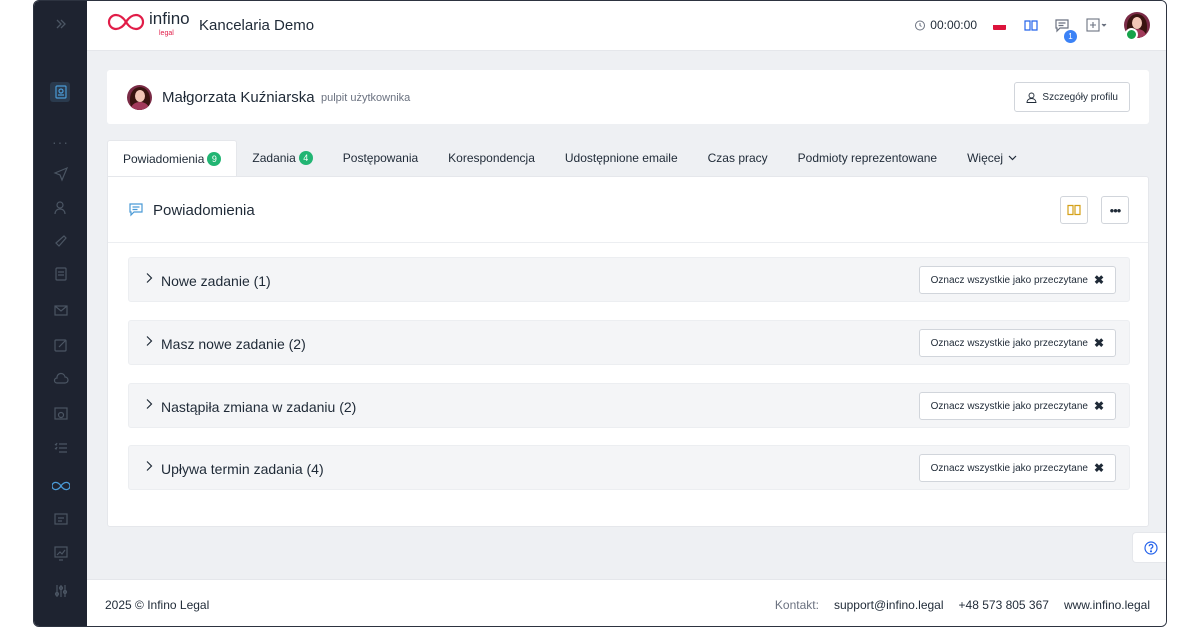  Describe the element at coordinates (60, 379) in the screenshot. I see `sidebar-item-cloud` at that location.